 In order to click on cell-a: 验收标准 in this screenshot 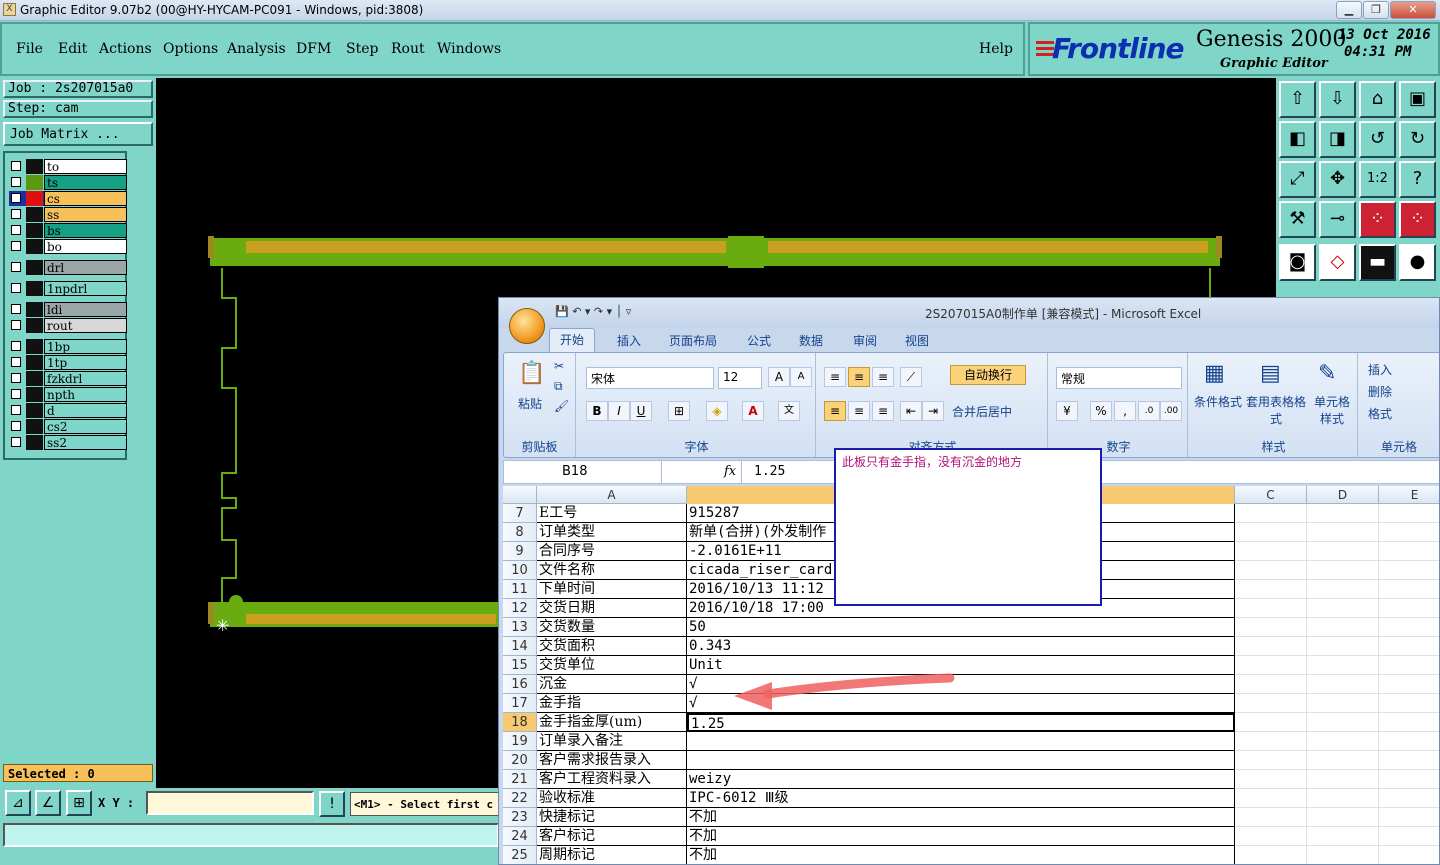, I will do `click(612, 798)`.